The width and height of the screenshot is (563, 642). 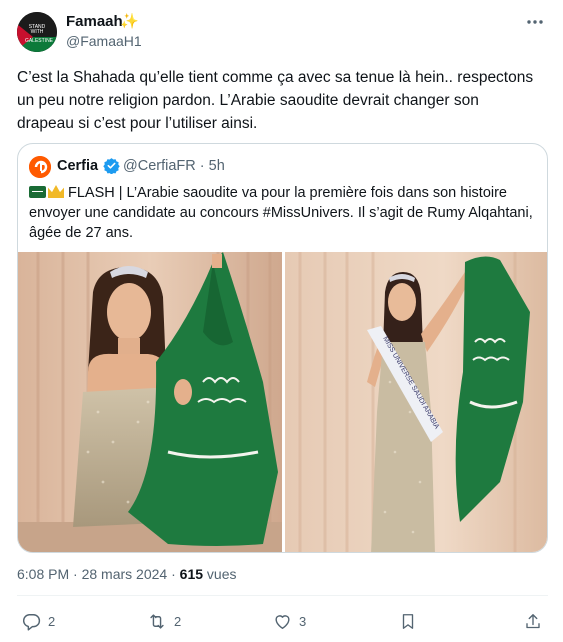 I want to click on action-bar: 2 2 3, so click(x=281, y=621).